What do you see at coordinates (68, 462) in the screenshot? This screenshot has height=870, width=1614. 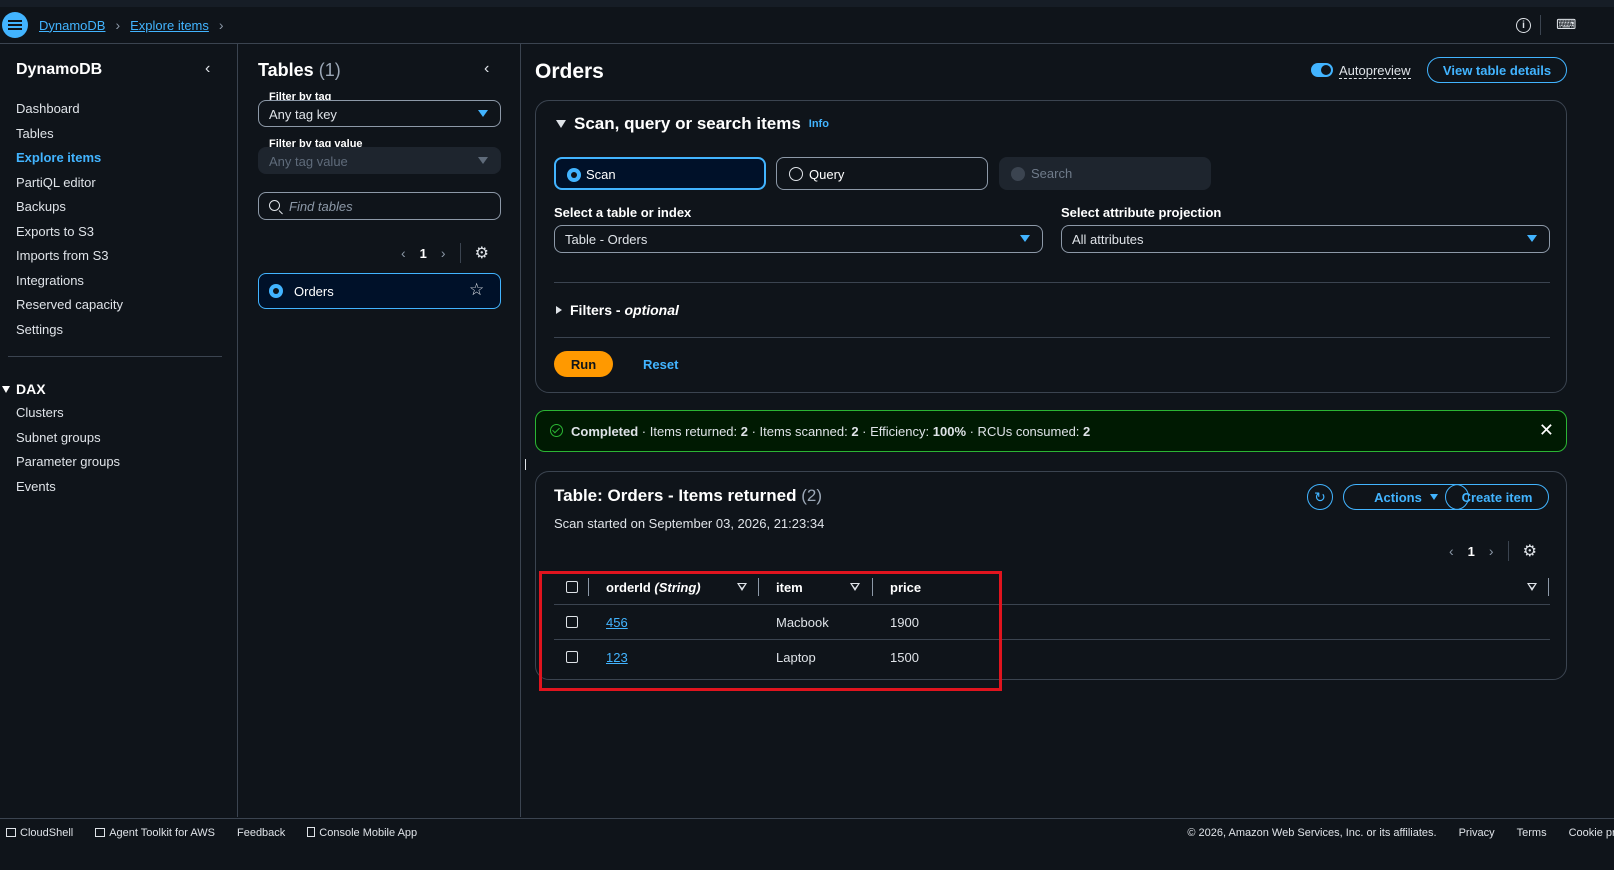 I see `sidebar-item-parameter-groups: Parameter groups` at bounding box center [68, 462].